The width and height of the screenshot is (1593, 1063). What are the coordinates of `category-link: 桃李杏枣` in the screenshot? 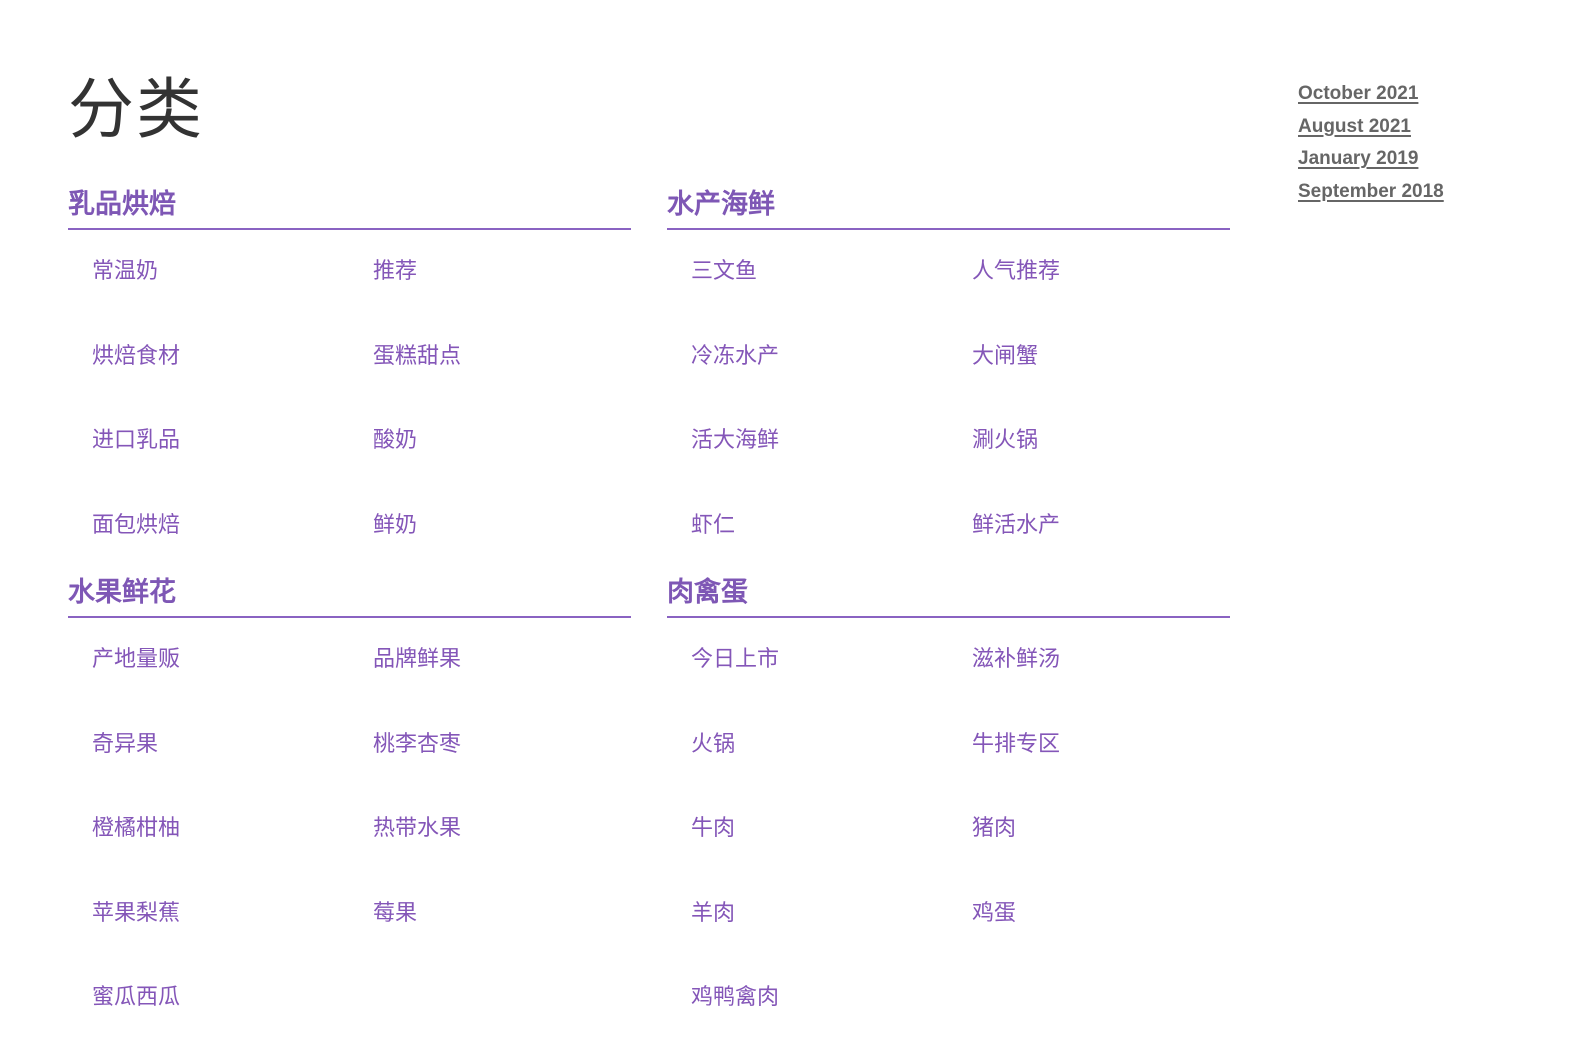 It's located at (490, 767).